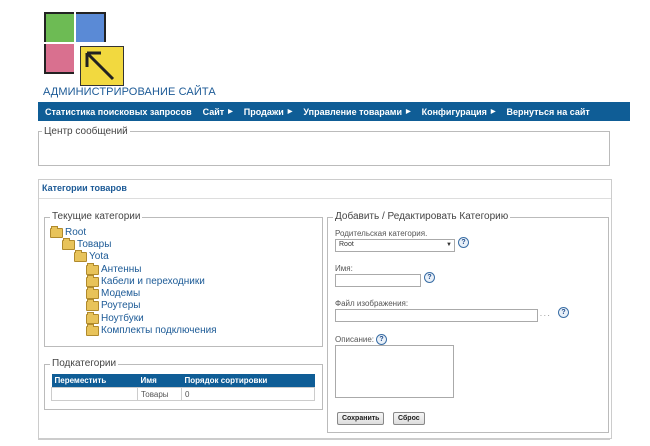 The width and height of the screenshot is (650, 446). I want to click on tree-item-kits: Комплекты подключения, so click(151, 329).